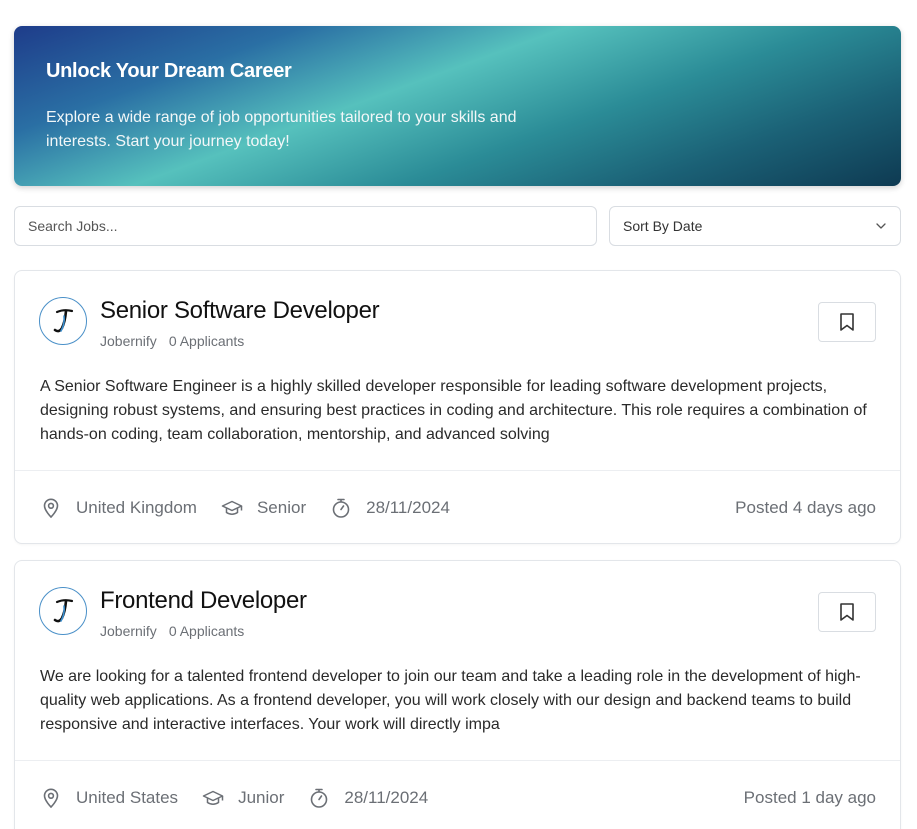 Image resolution: width=917 pixels, height=829 pixels. What do you see at coordinates (136, 507) in the screenshot?
I see `job-location-label: United Kingdom` at bounding box center [136, 507].